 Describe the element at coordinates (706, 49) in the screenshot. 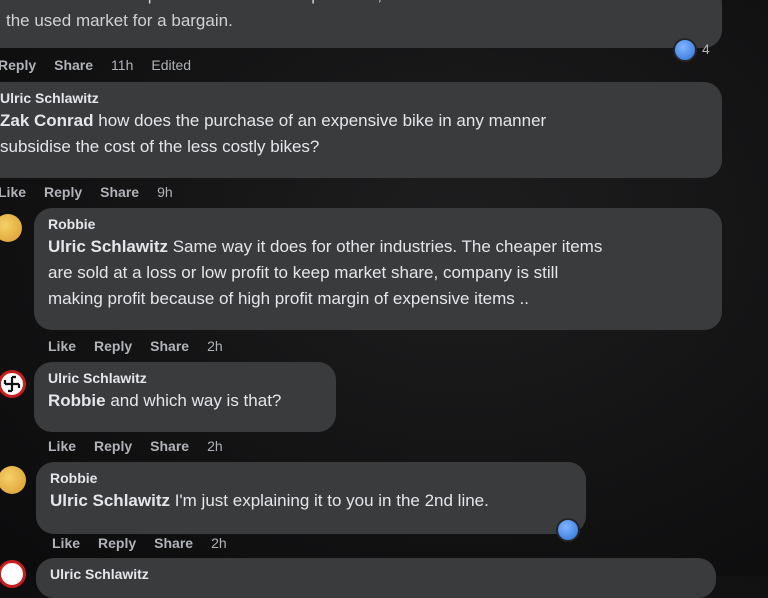

I see `reaction-count: 4` at that location.